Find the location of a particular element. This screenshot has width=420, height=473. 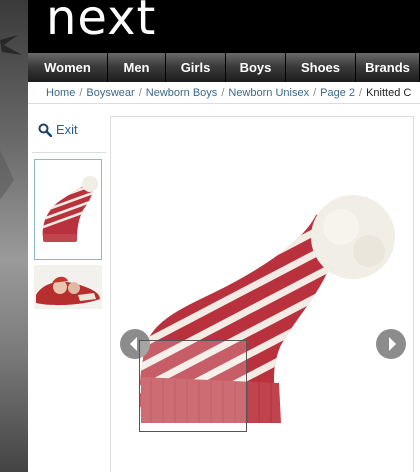

nav-item-brands: Brands is located at coordinates (388, 67).